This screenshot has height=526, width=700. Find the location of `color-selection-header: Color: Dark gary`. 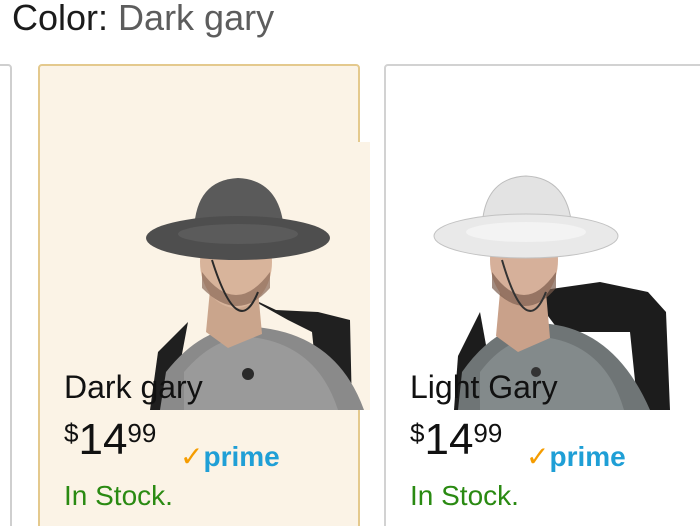

color-selection-header: Color: Dark gary is located at coordinates (143, 20).